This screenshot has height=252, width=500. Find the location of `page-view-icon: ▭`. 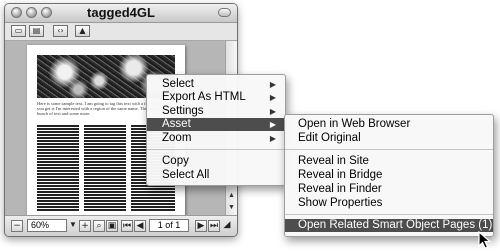

page-view-icon: ▭ is located at coordinates (18, 31).